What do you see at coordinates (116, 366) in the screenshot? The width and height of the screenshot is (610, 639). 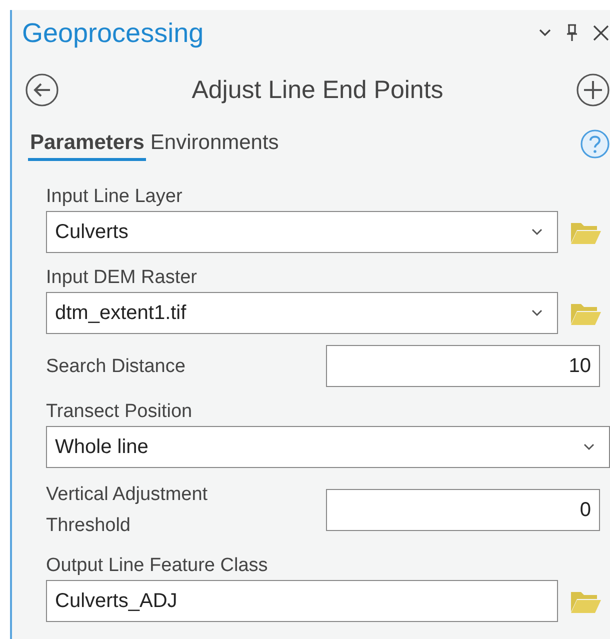 I see `field-label: Search Distance` at bounding box center [116, 366].